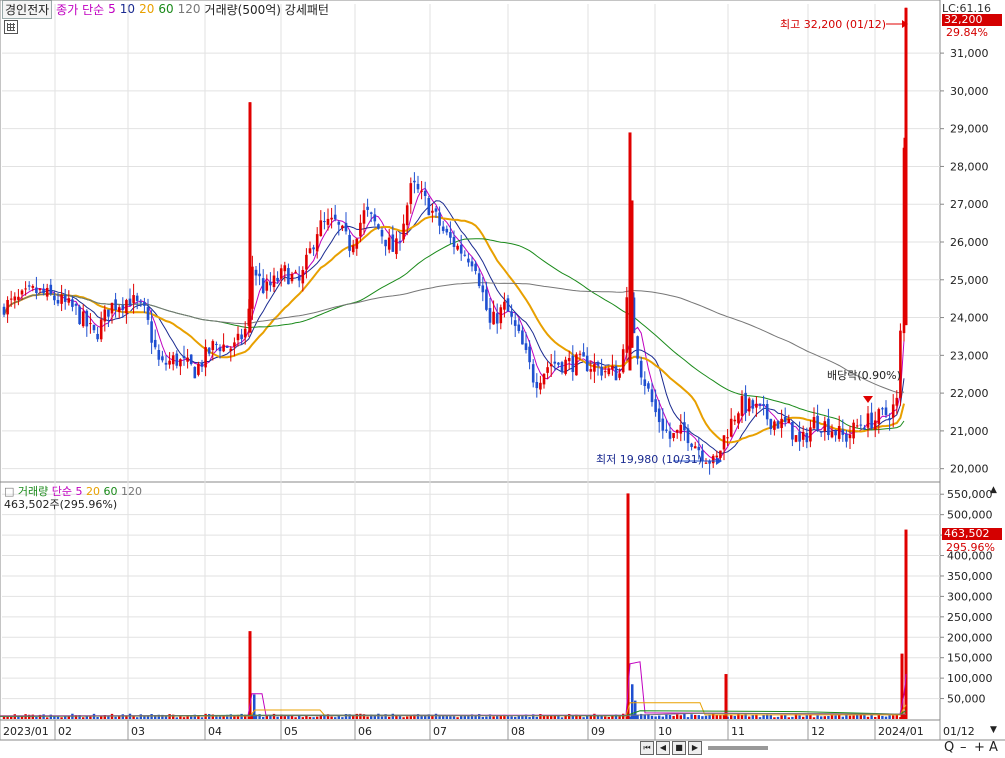 The image size is (1005, 758). What do you see at coordinates (993, 490) in the screenshot?
I see `scroll-up-icon: ▲` at bounding box center [993, 490].